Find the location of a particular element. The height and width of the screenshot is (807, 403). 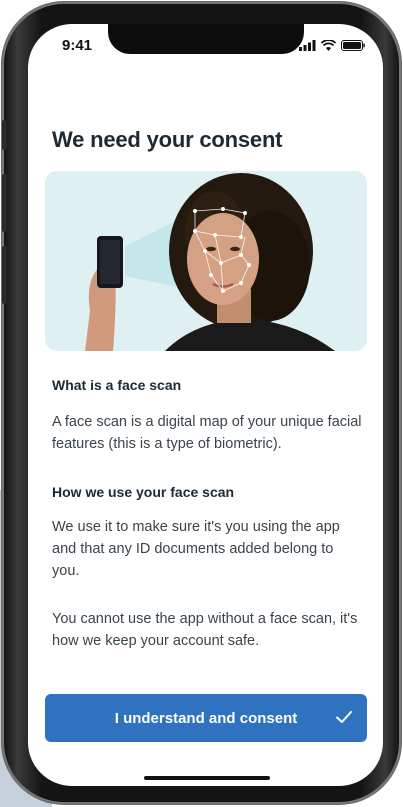

wifi-icon is located at coordinates (328, 45).